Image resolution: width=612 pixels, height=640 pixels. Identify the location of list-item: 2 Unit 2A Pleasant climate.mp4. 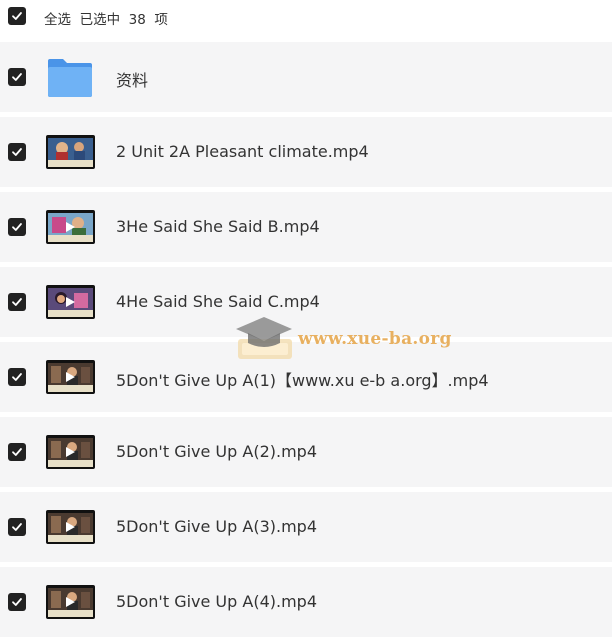
(306, 152).